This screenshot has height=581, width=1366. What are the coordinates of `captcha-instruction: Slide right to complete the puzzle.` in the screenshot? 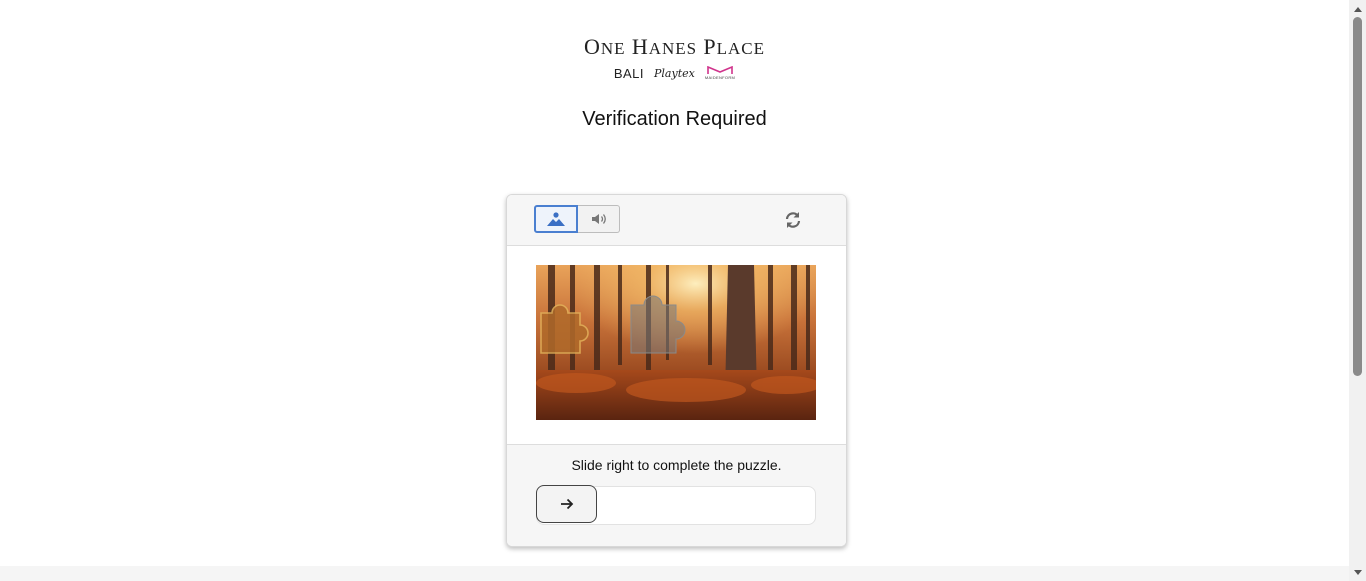 It's located at (676, 465).